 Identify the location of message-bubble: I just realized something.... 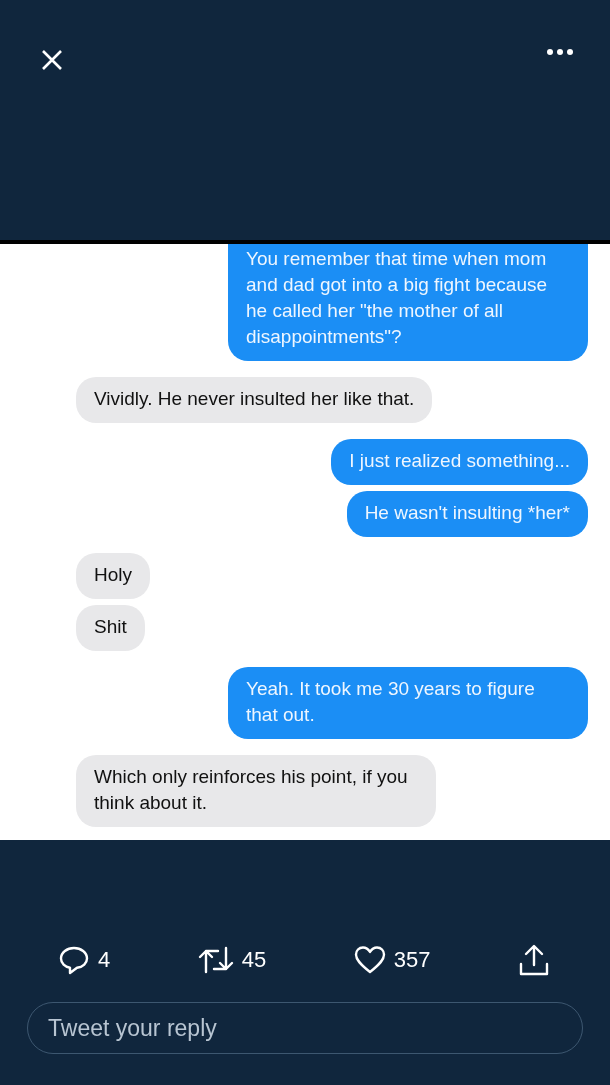
(459, 462).